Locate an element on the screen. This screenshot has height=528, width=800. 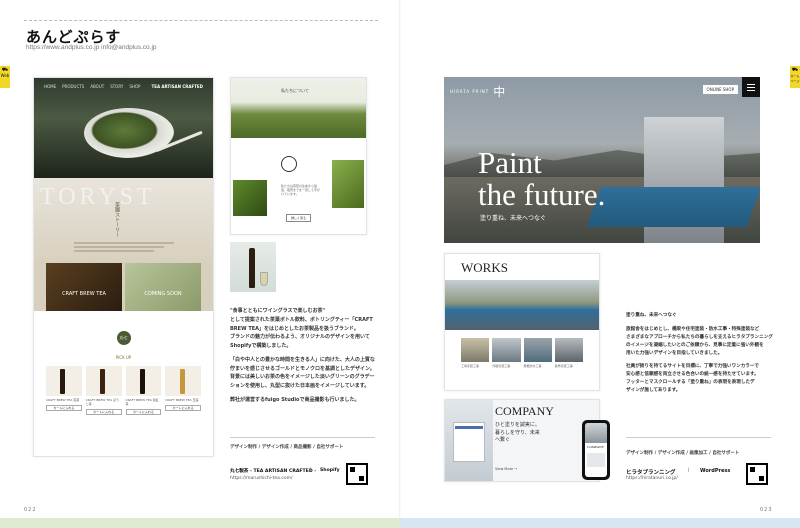
cart-icon: ⛟ is located at coordinates (795, 70).